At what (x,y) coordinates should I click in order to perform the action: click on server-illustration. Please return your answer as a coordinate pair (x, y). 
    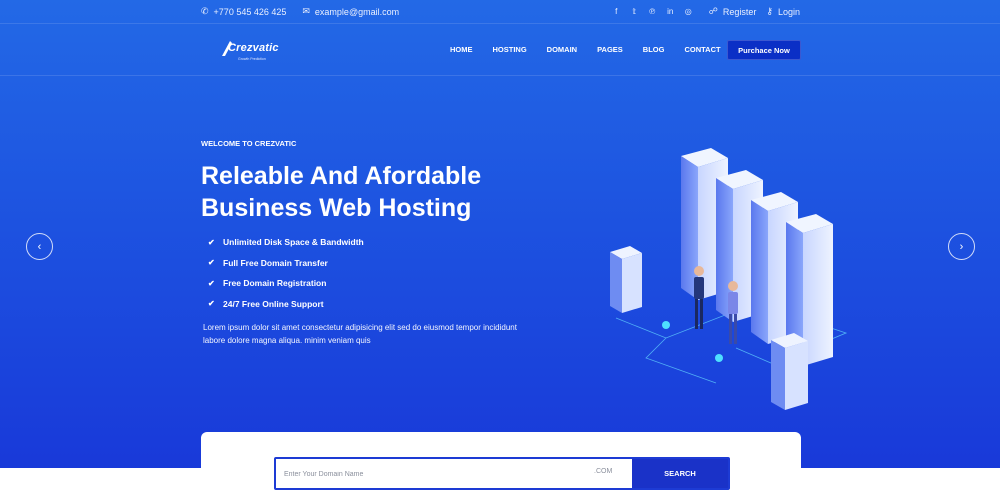
    Looking at the image, I should click on (729, 279).